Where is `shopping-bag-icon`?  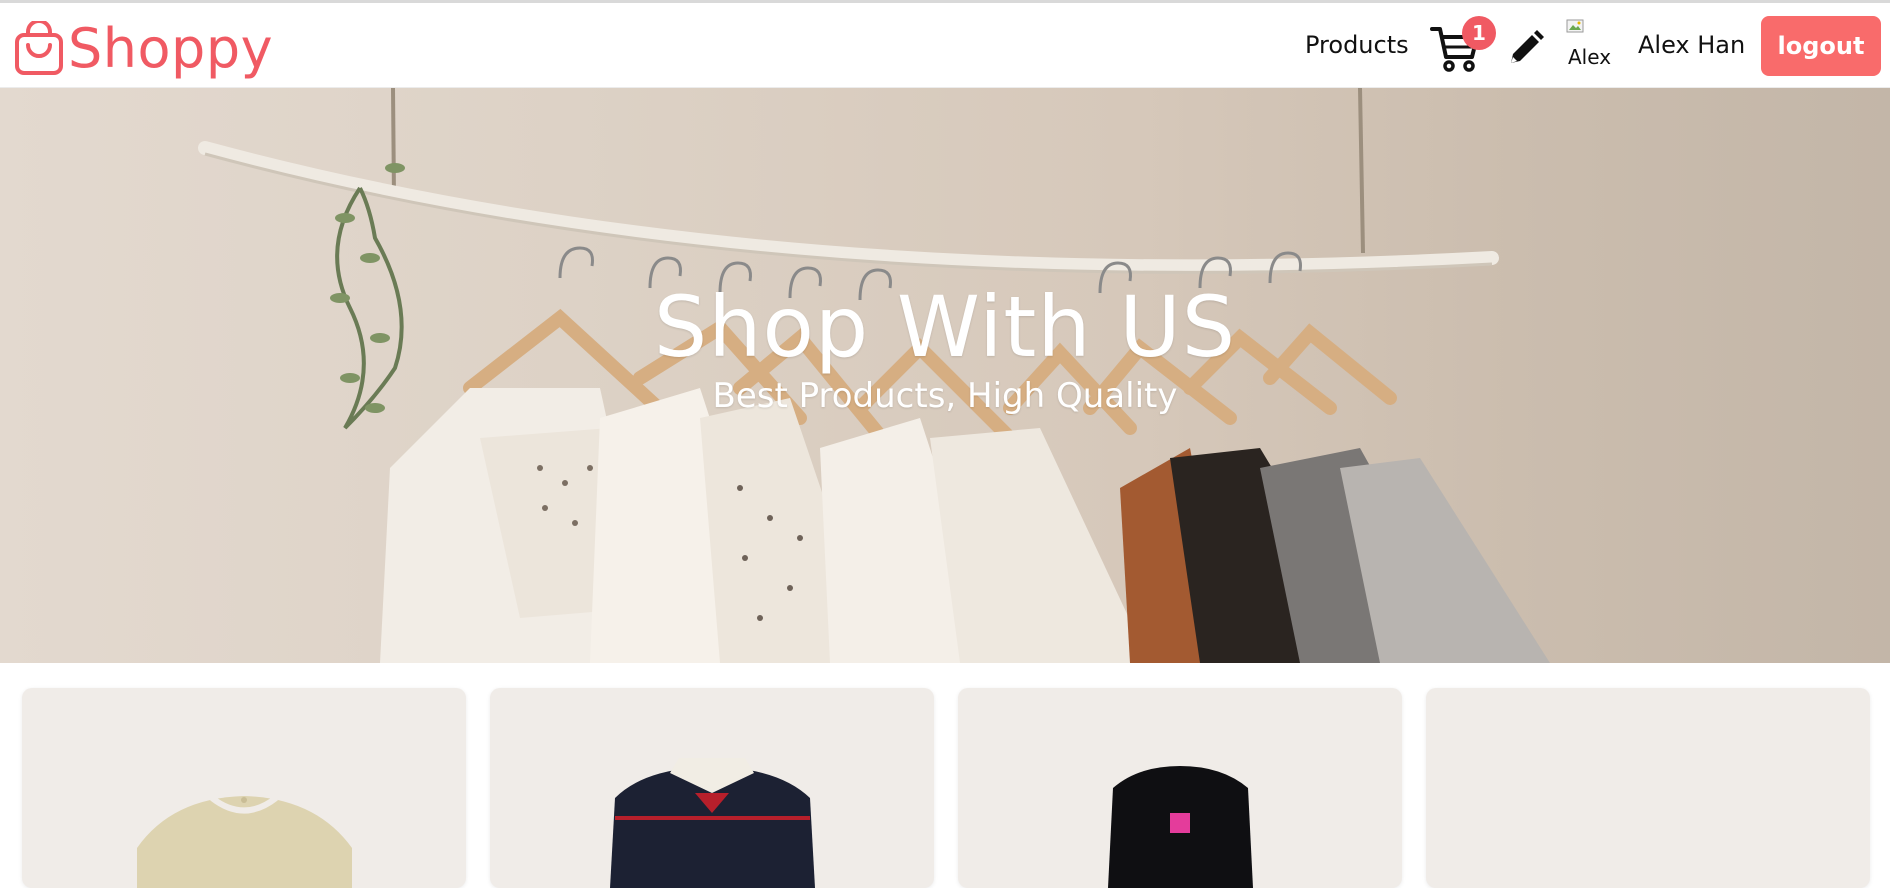 shopping-bag-icon is located at coordinates (39, 48).